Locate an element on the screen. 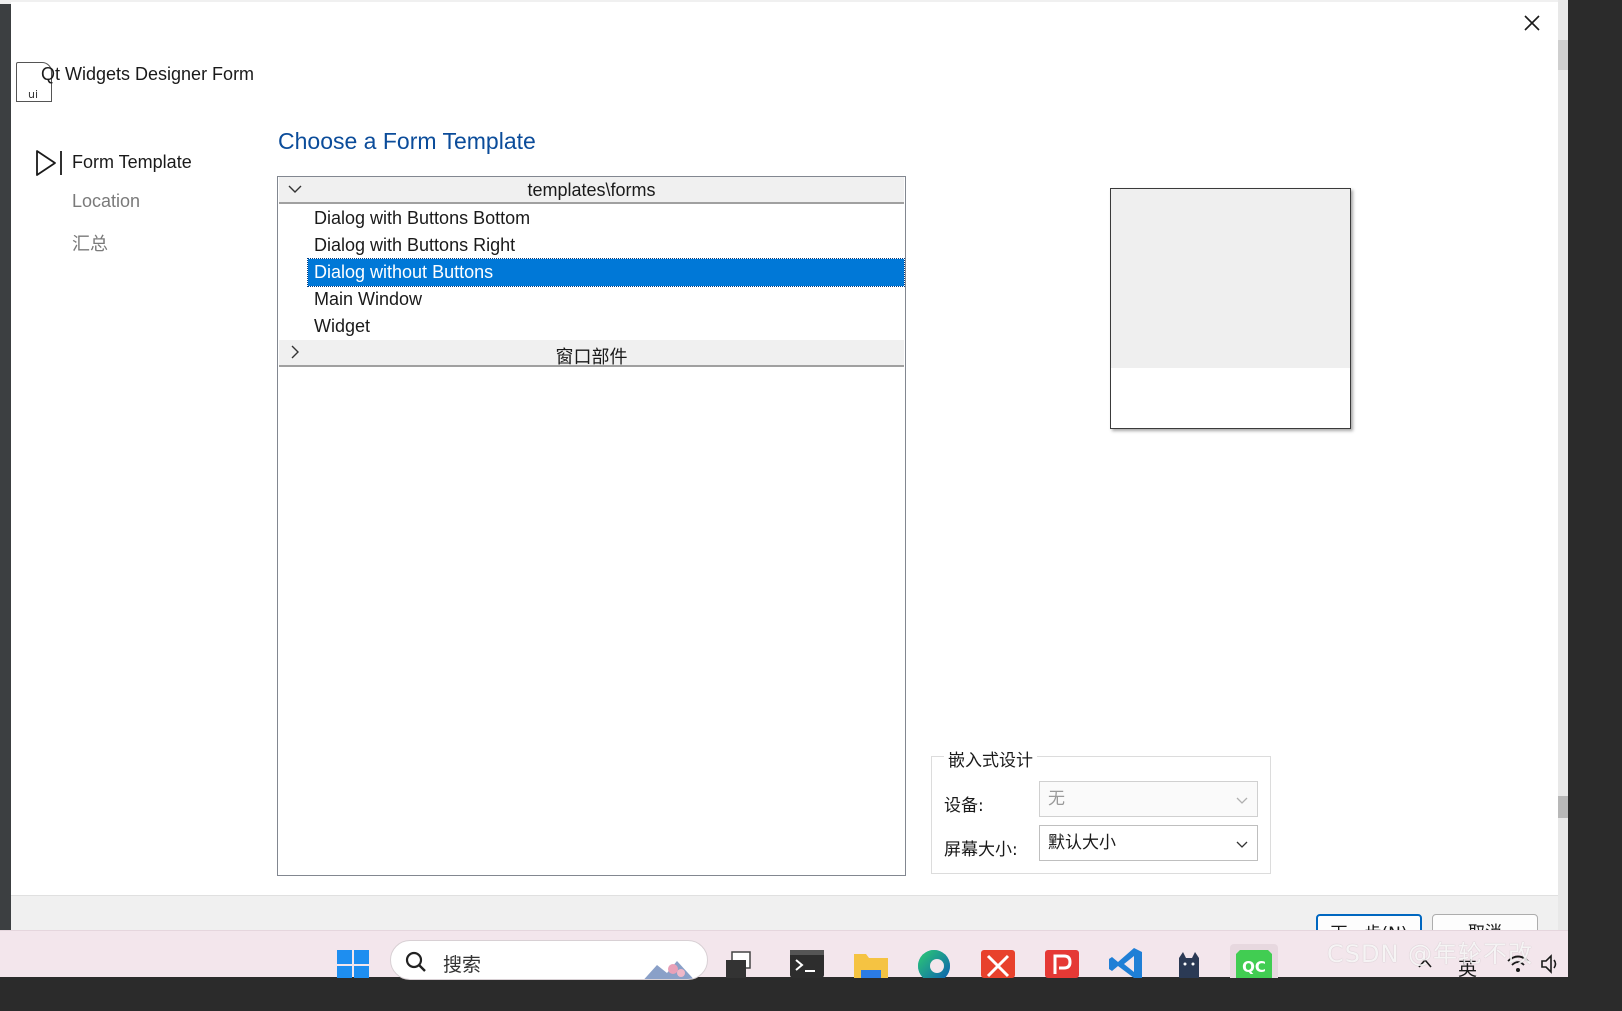 This screenshot has width=1622, height=1011. ui-file-icon-text: ui is located at coordinates (33, 94).